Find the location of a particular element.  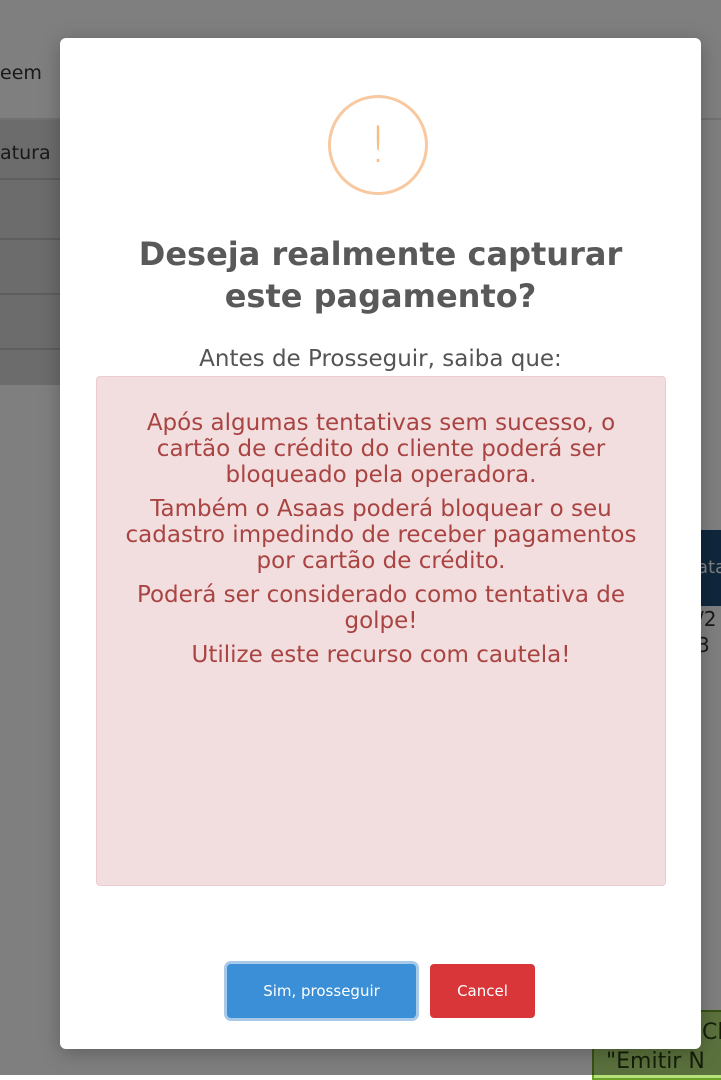

exclamation-icon: ! is located at coordinates (378, 145).